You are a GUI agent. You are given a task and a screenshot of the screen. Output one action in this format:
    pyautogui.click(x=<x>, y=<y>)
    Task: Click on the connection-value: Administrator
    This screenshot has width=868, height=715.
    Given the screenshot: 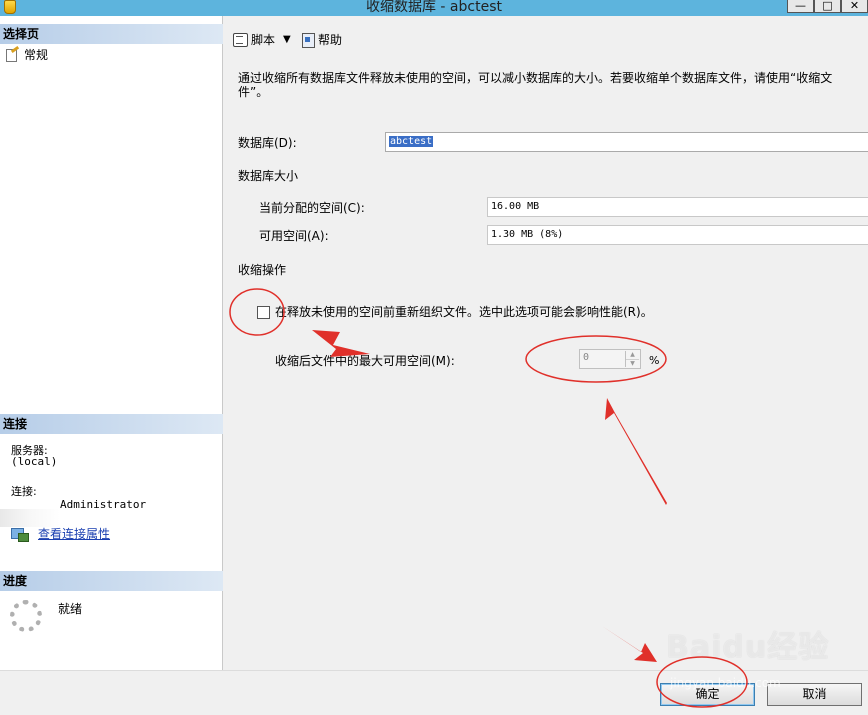 What is the action you would take?
    pyautogui.click(x=103, y=504)
    